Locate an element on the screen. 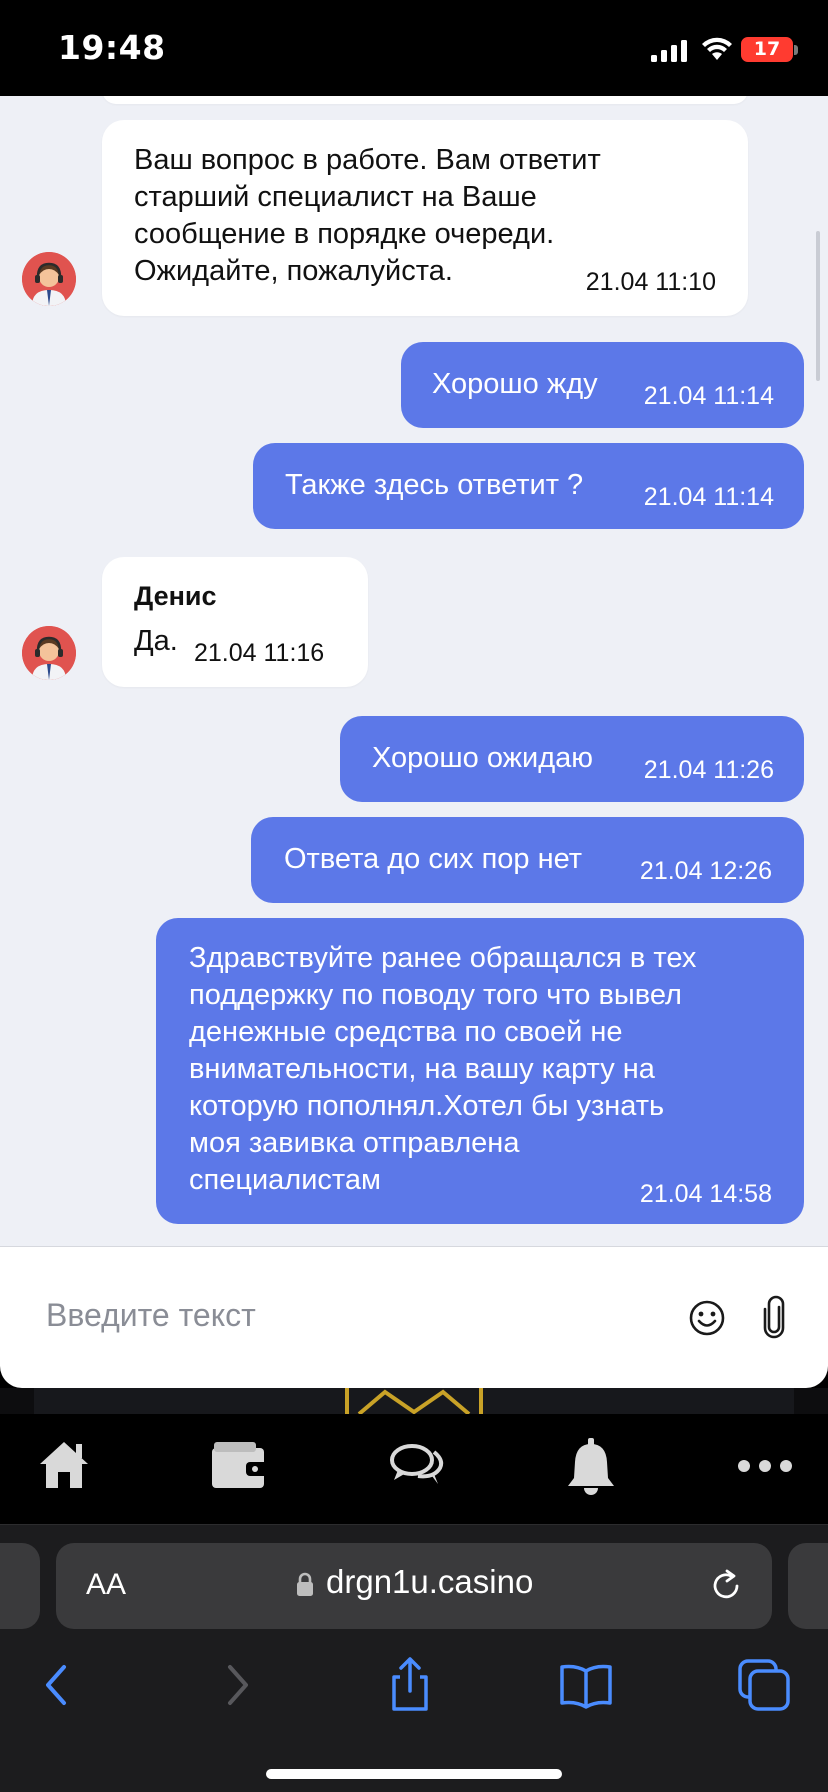 This screenshot has width=828, height=1792. next-tab-peek is located at coordinates (808, 1586).